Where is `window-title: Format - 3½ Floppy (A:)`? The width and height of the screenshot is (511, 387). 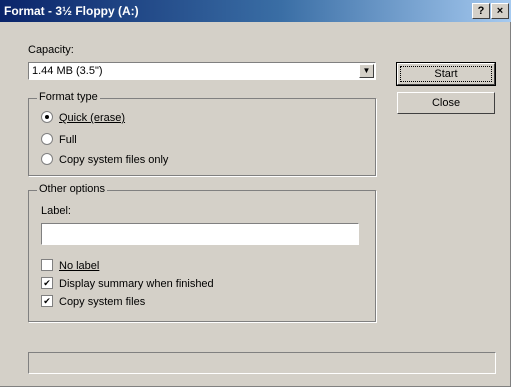 window-title: Format - 3½ Floppy (A:) is located at coordinates (71, 11).